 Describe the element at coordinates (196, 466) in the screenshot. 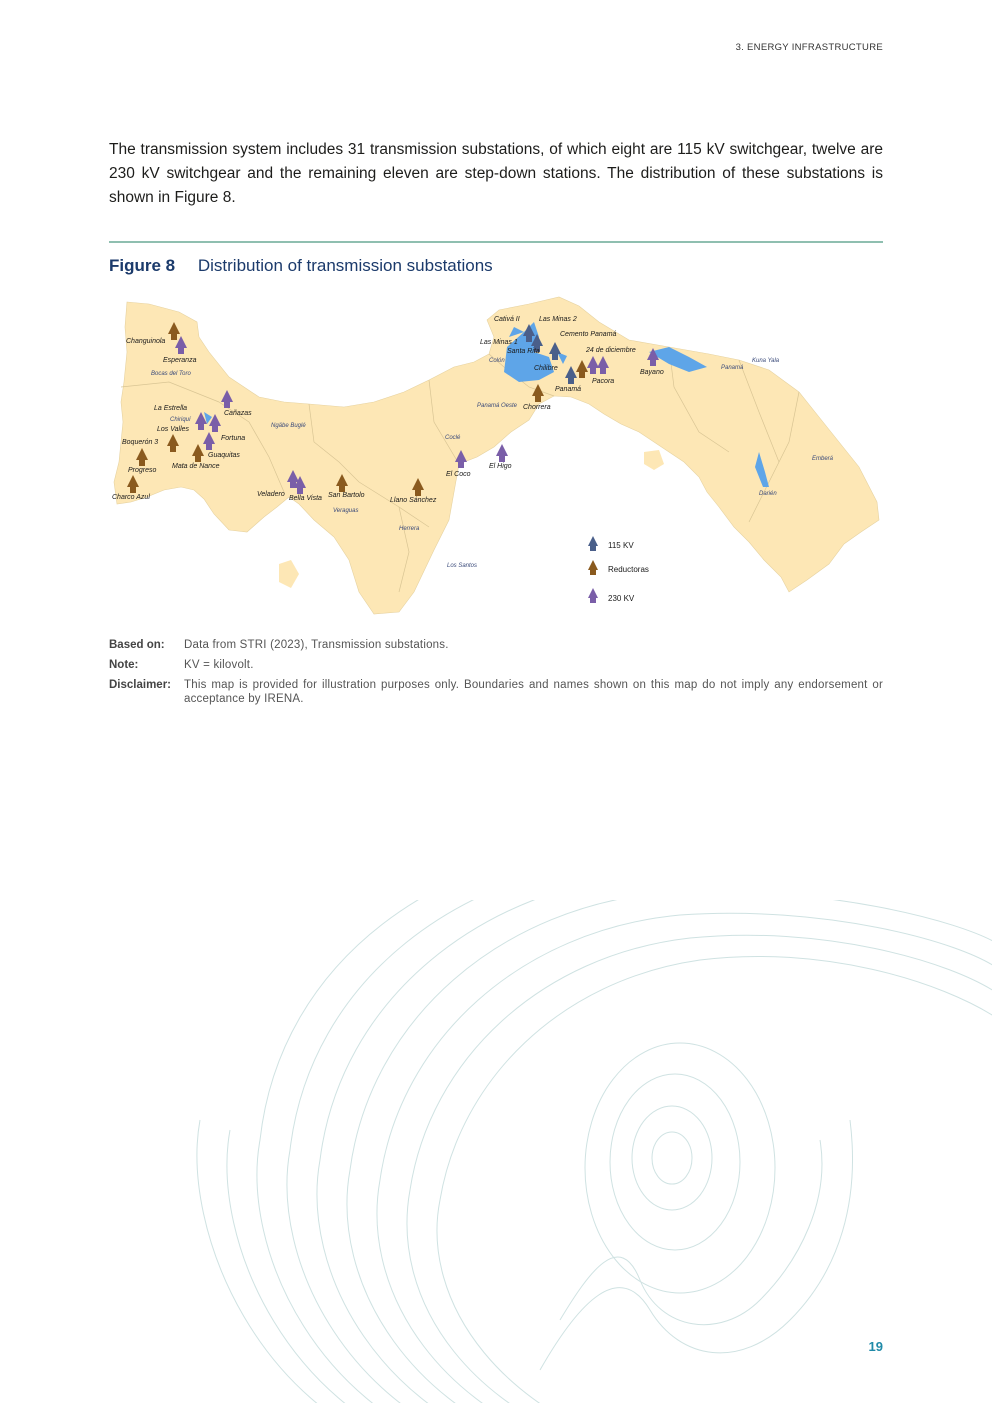

I see `substation-label: Mata de Nance` at that location.